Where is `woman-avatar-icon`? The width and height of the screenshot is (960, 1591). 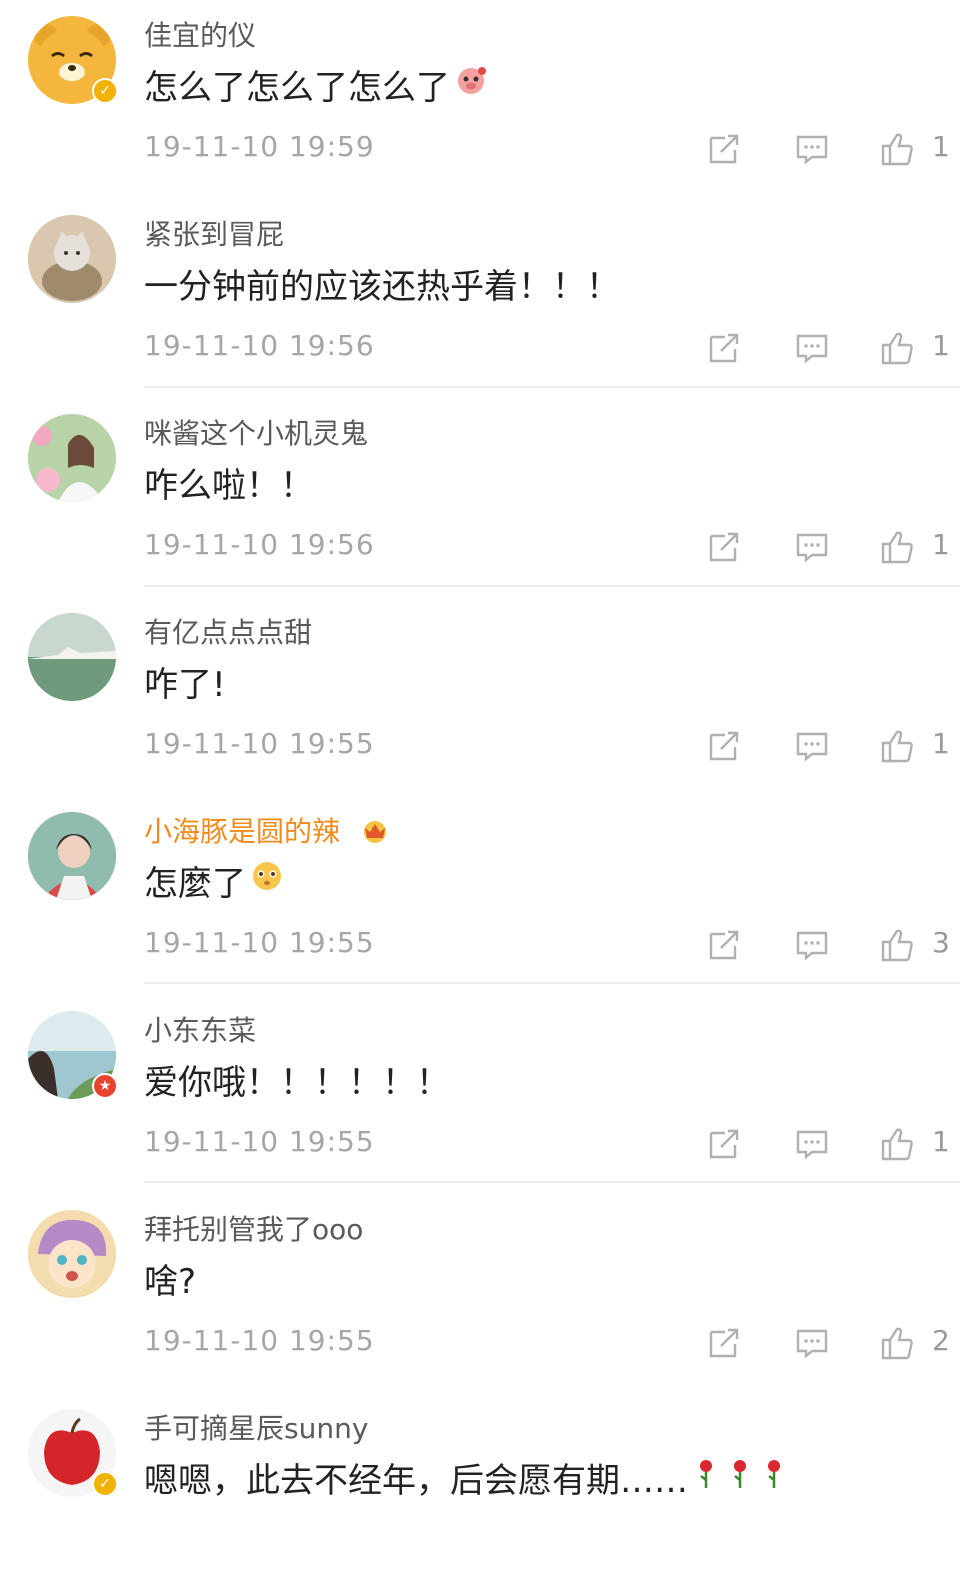
woman-avatar-icon is located at coordinates (72, 856).